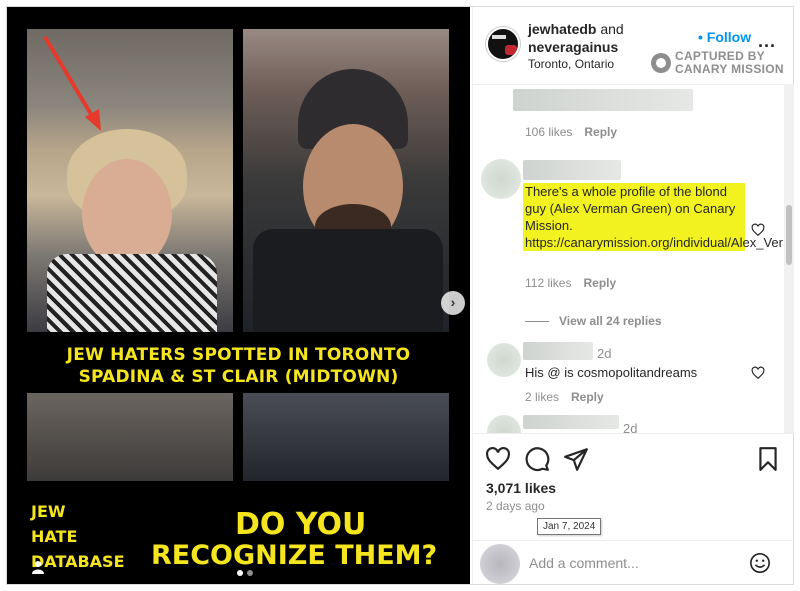 The image size is (800, 591). I want to click on keffiyeh-scarf, so click(132, 293).